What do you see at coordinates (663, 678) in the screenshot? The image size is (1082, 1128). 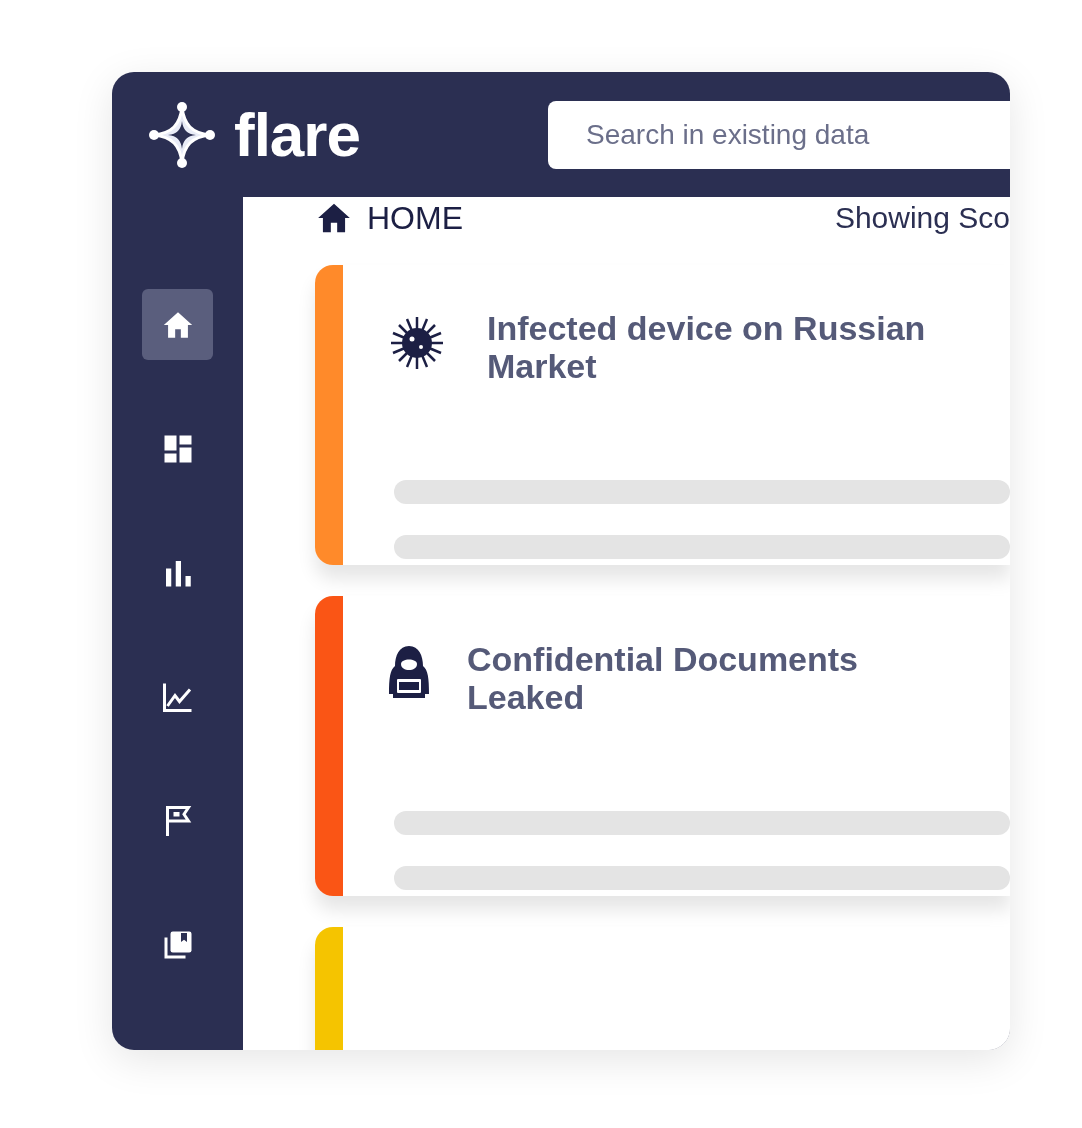 I see `card-title: Confidential Documents Leaked` at bounding box center [663, 678].